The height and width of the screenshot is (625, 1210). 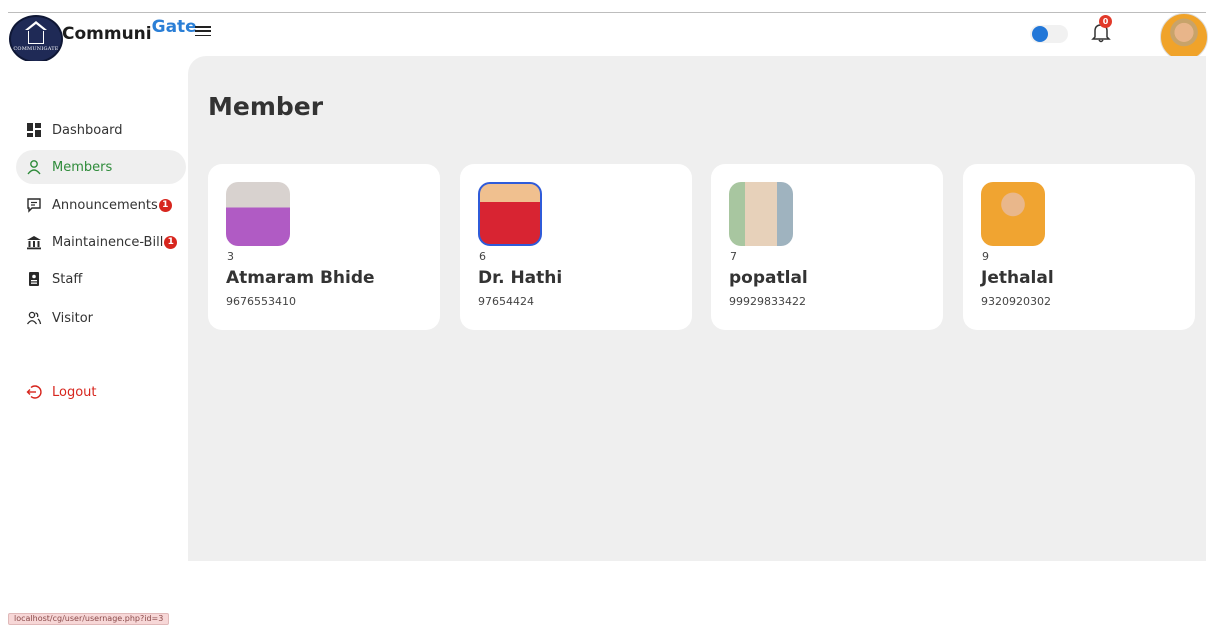 What do you see at coordinates (174, 27) in the screenshot?
I see `brand-accent: Gate` at bounding box center [174, 27].